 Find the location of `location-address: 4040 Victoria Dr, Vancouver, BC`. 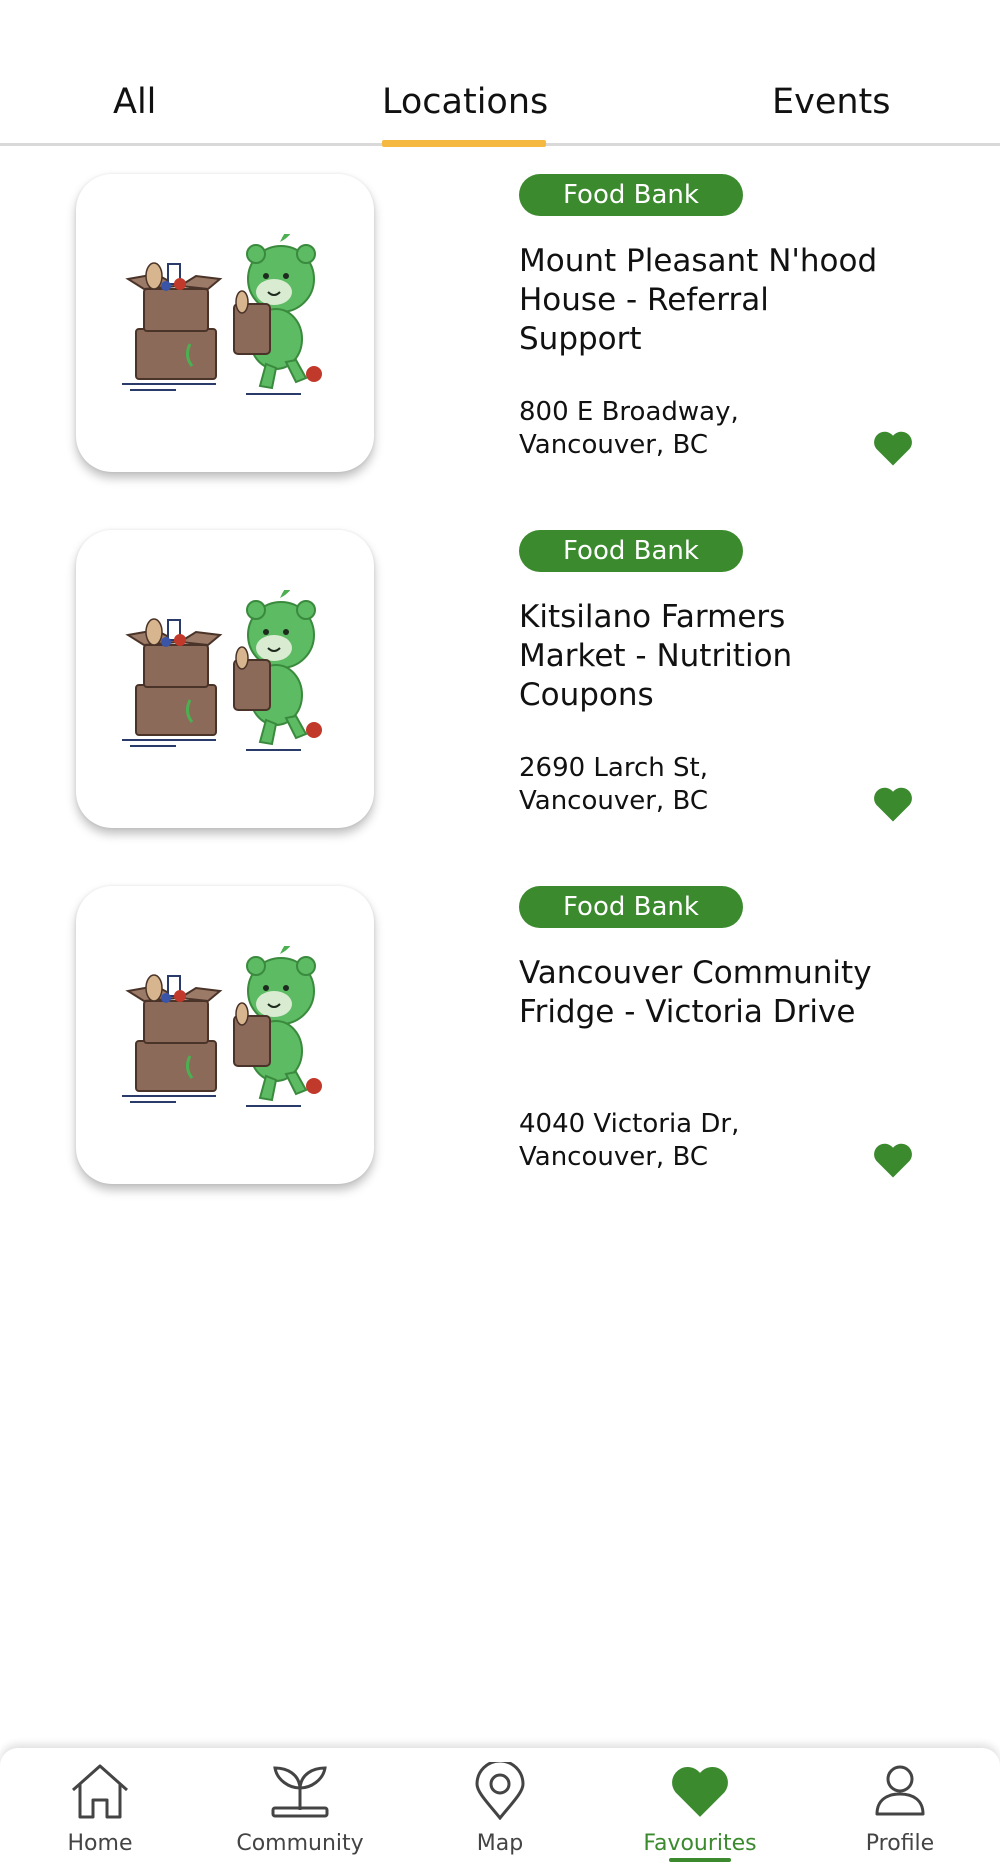

location-address: 4040 Victoria Dr, Vancouver, BC is located at coordinates (669, 1141).